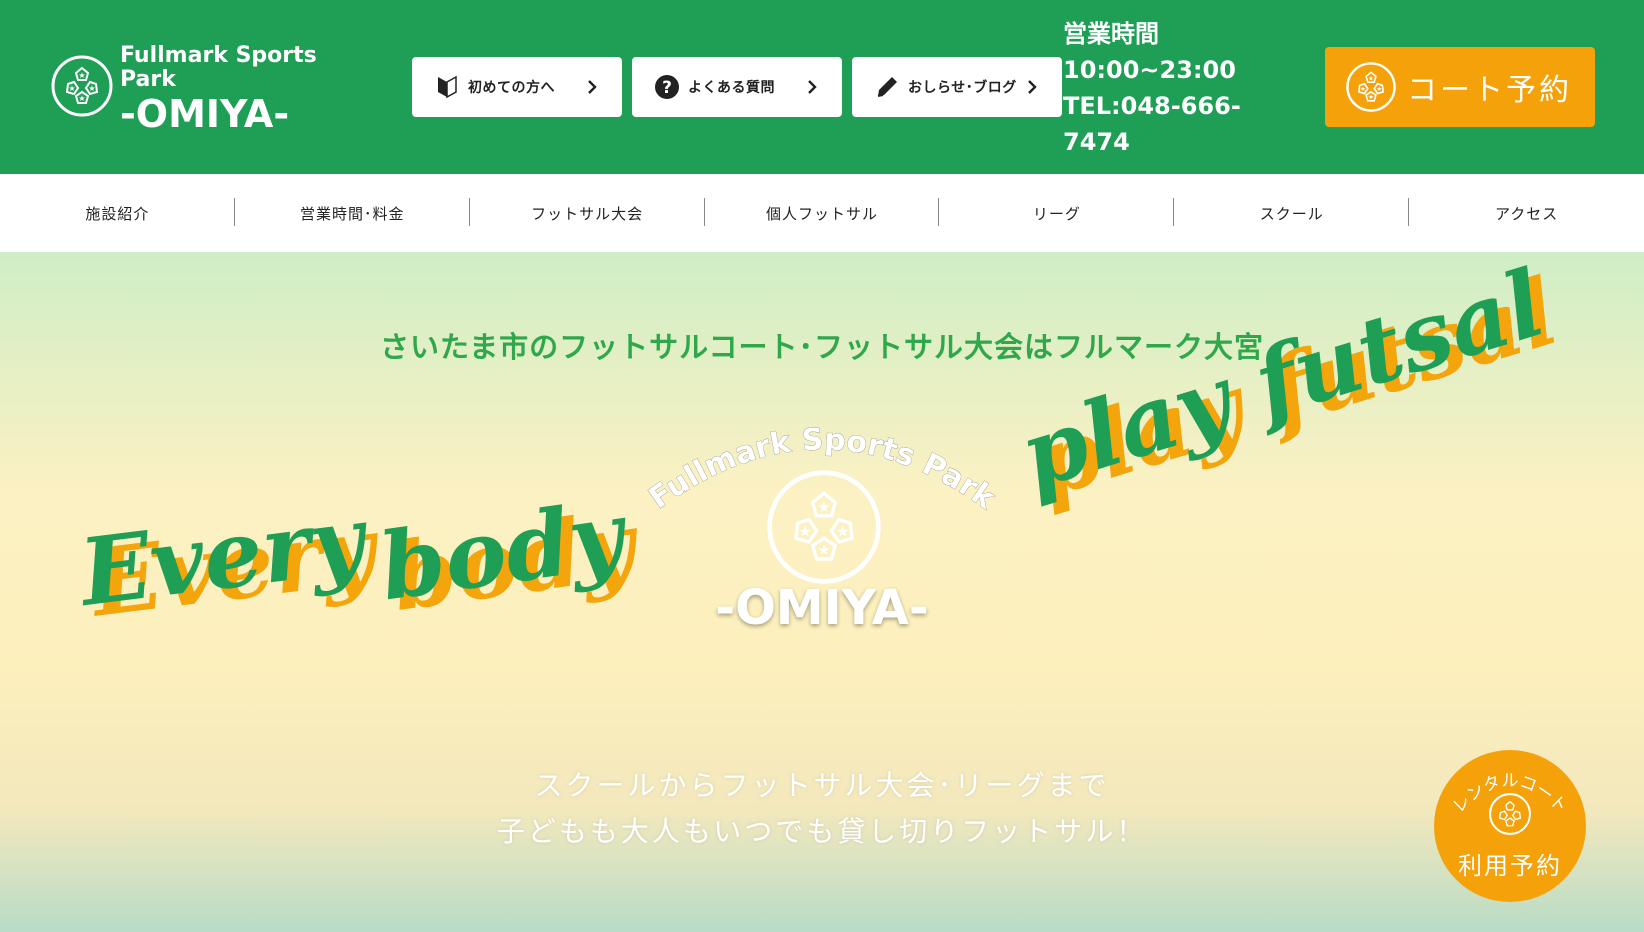 The width and height of the screenshot is (1644, 932). What do you see at coordinates (587, 213) in the screenshot?
I see `nav-item-tournament: フットサル大会` at bounding box center [587, 213].